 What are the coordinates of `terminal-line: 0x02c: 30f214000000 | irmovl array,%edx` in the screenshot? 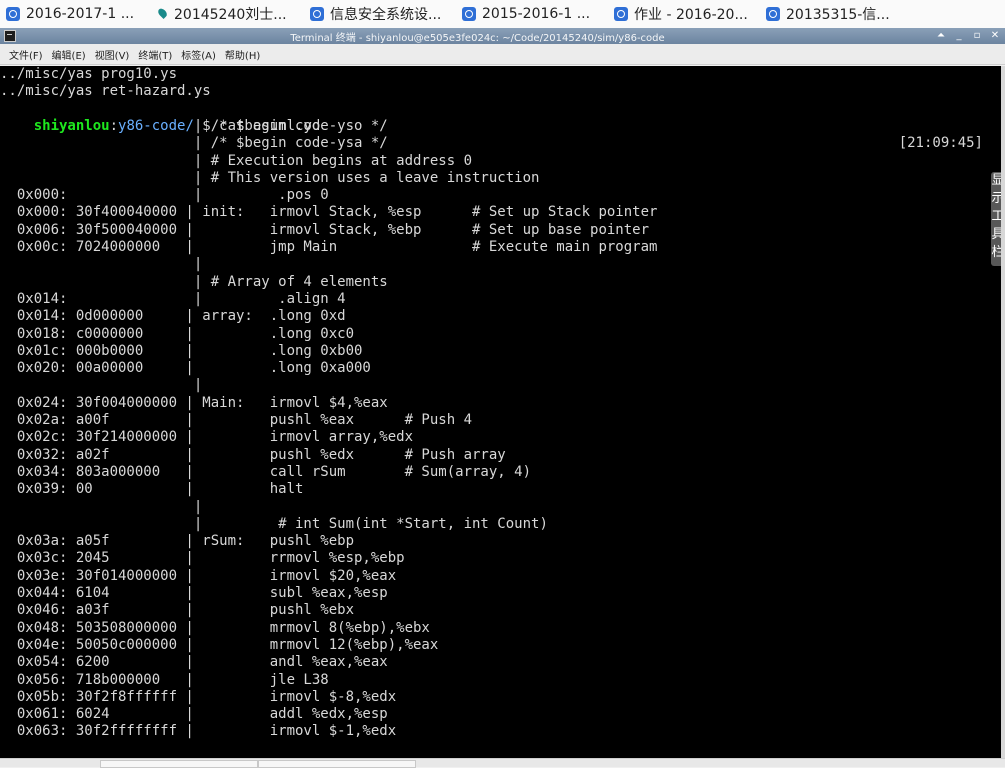 It's located at (207, 437).